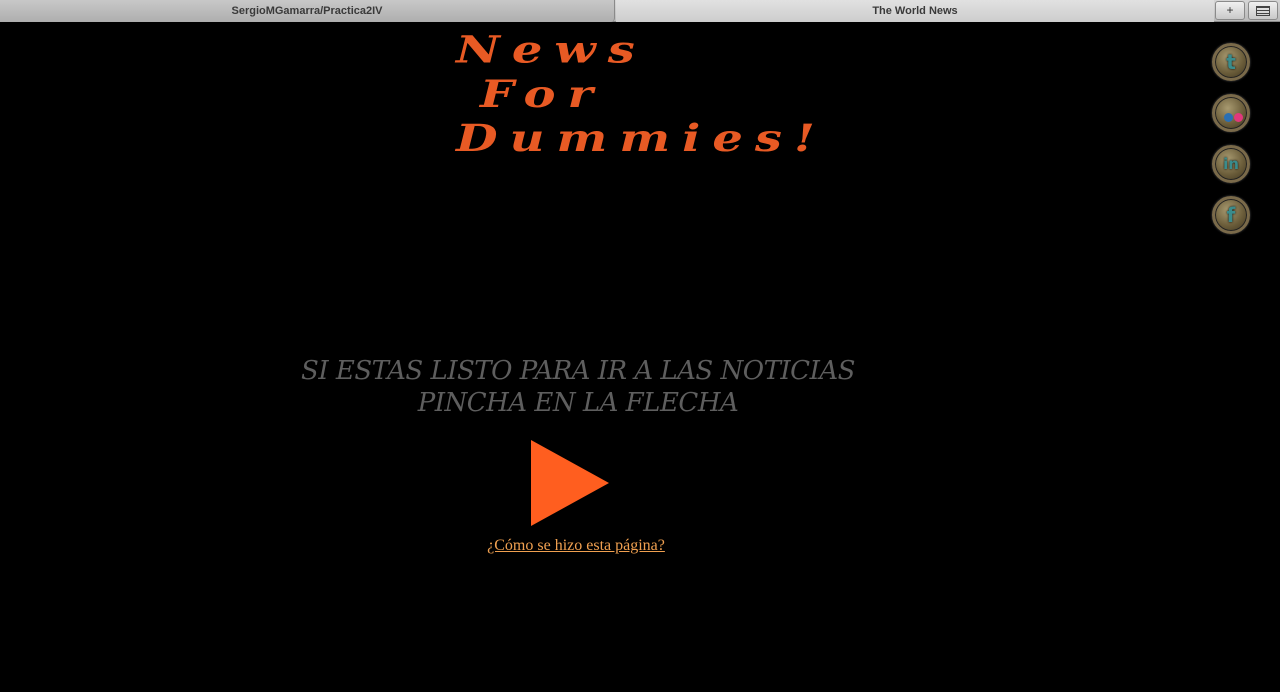 This screenshot has width=1280, height=692. I want to click on linkedin-icon: in, so click(1231, 164).